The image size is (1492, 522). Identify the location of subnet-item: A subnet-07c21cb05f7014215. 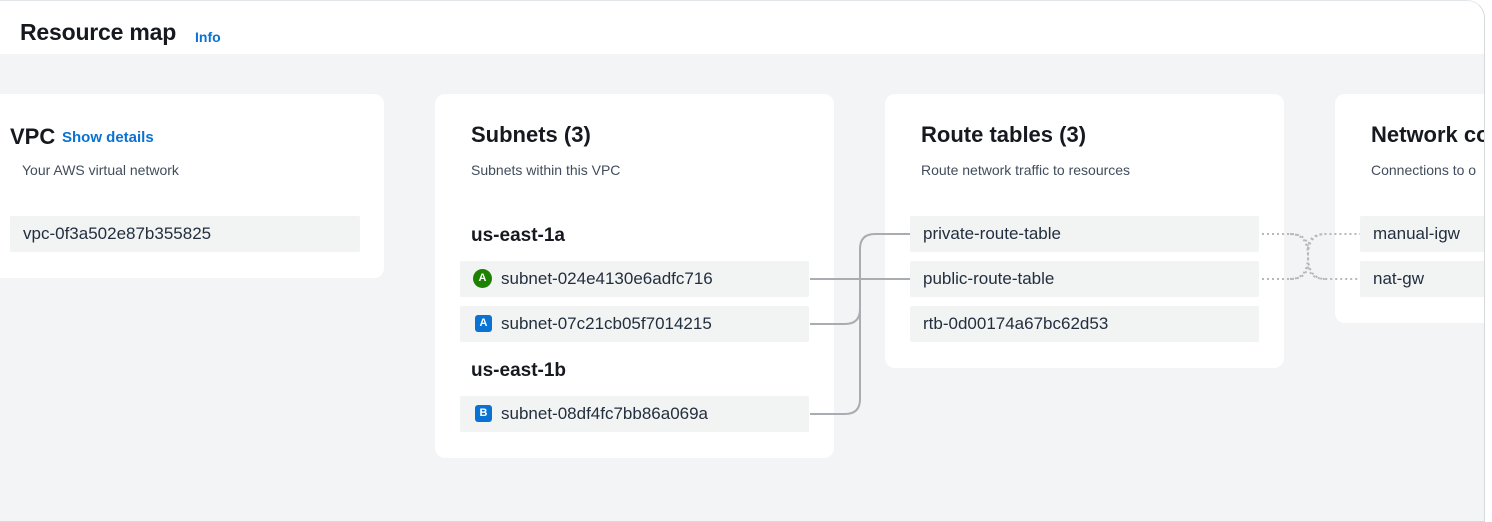
(634, 324).